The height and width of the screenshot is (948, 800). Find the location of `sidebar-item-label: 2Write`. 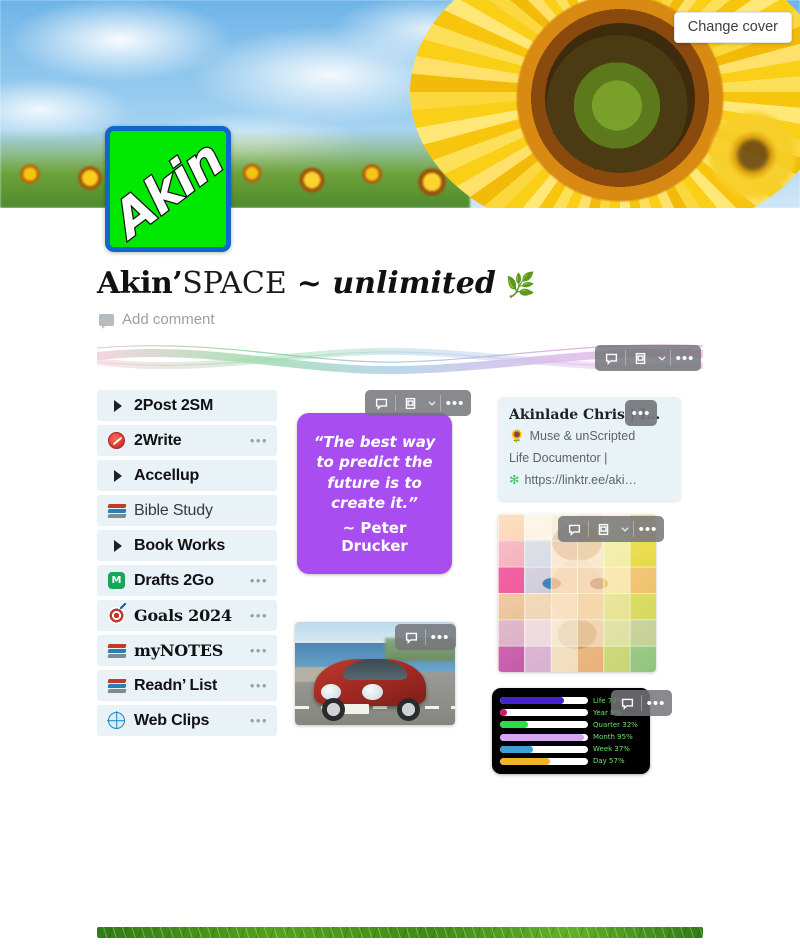

sidebar-item-label: 2Write is located at coordinates (158, 440).